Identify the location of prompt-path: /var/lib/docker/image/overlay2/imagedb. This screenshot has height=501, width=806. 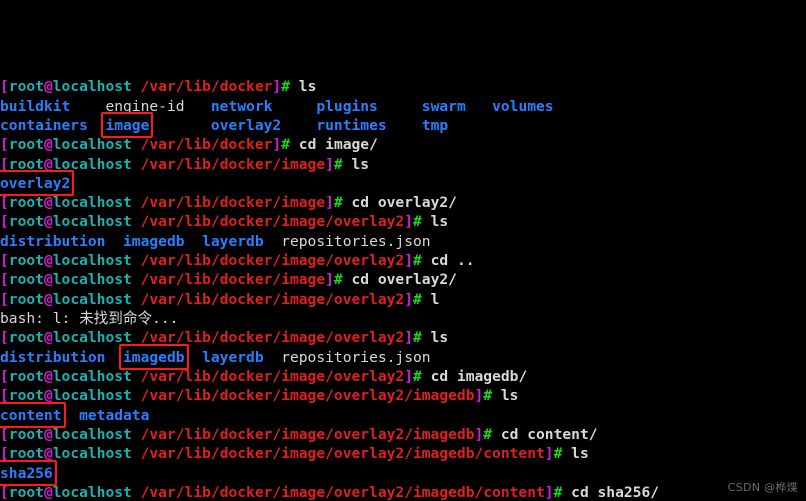
(303, 396).